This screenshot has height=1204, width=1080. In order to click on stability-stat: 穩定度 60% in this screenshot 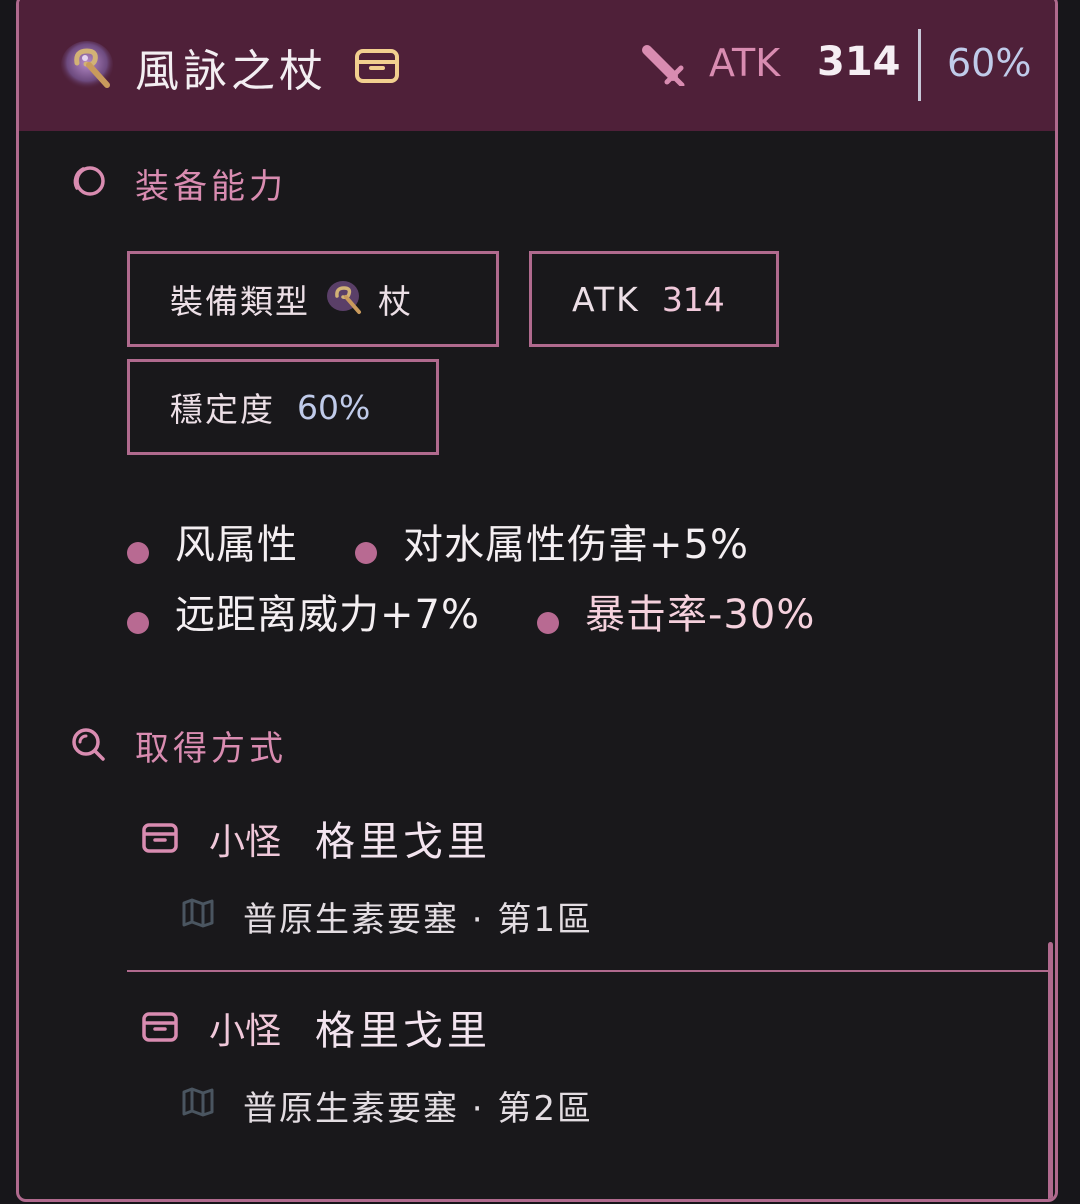, I will do `click(283, 407)`.